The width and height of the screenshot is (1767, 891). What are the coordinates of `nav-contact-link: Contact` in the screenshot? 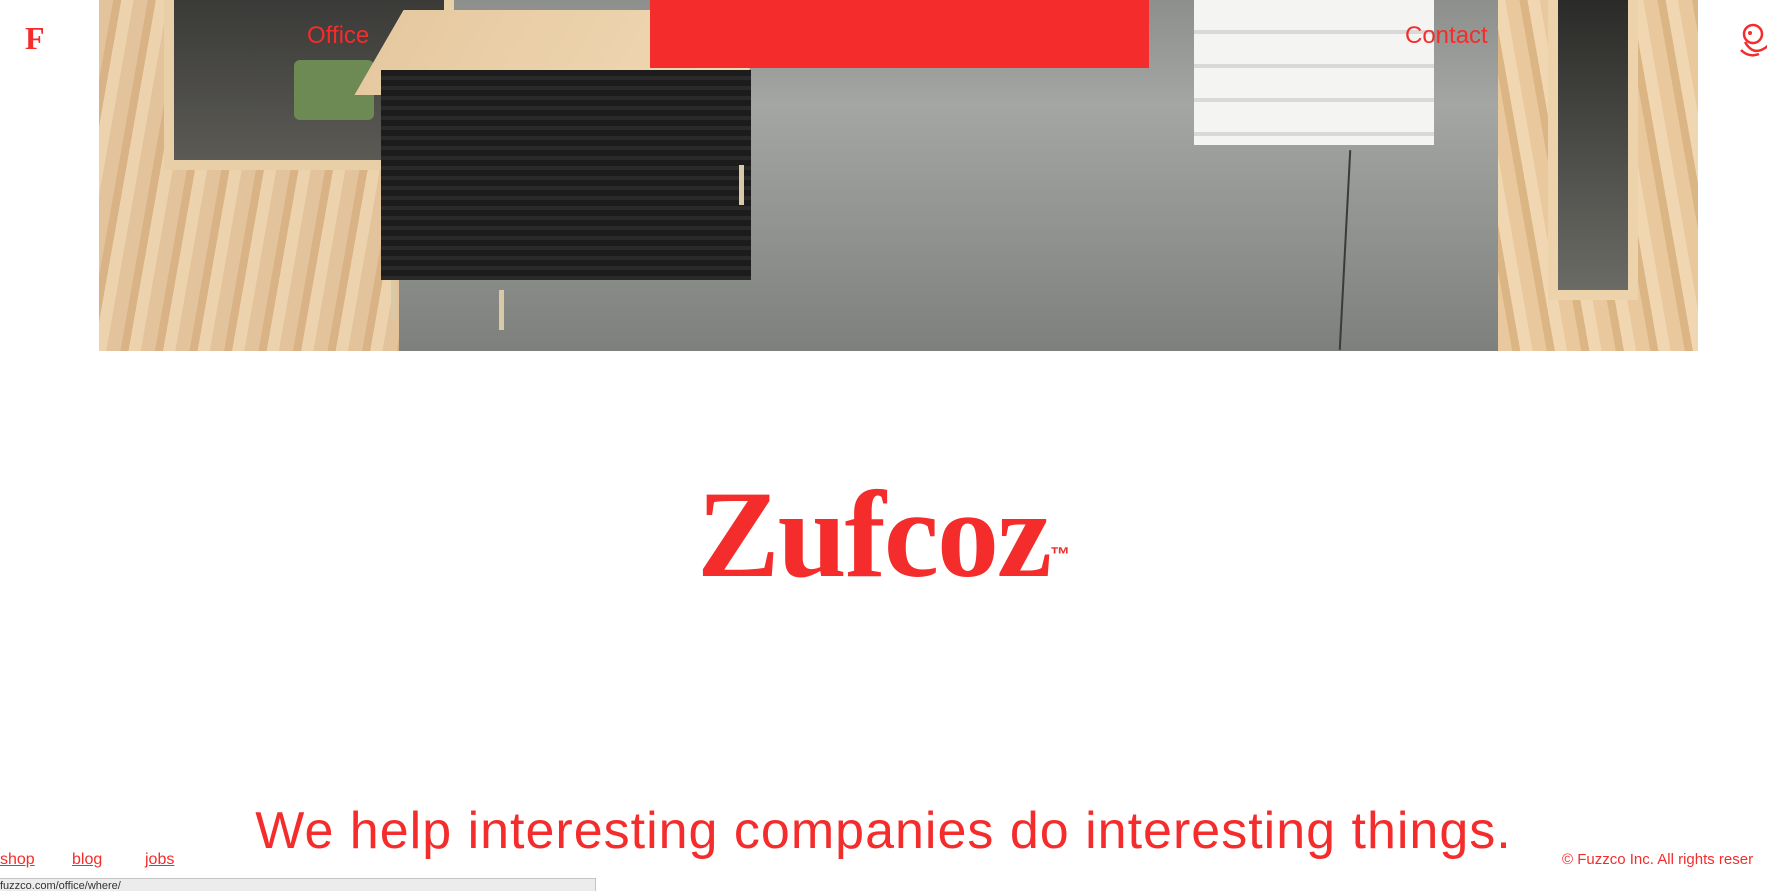 It's located at (1446, 36).